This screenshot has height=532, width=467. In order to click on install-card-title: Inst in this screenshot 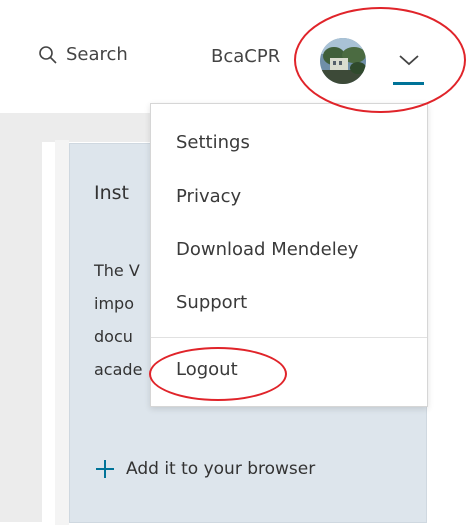, I will do `click(111, 193)`.